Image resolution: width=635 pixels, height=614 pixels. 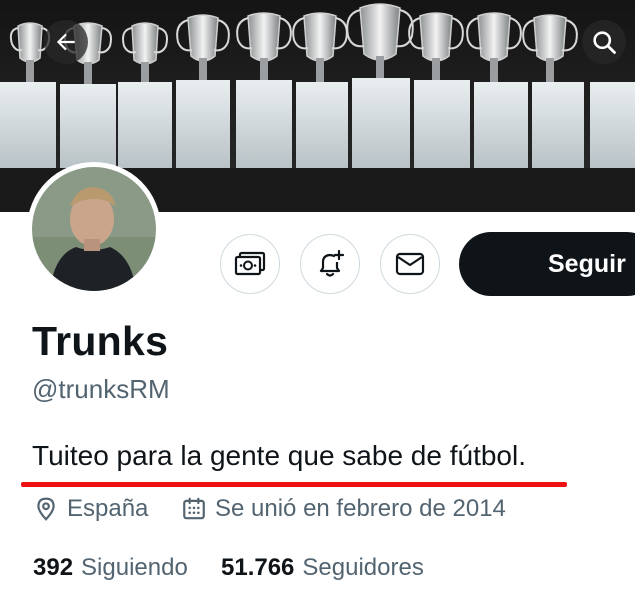 I want to click on following-link: 392 Siguiendo, so click(x=110, y=568).